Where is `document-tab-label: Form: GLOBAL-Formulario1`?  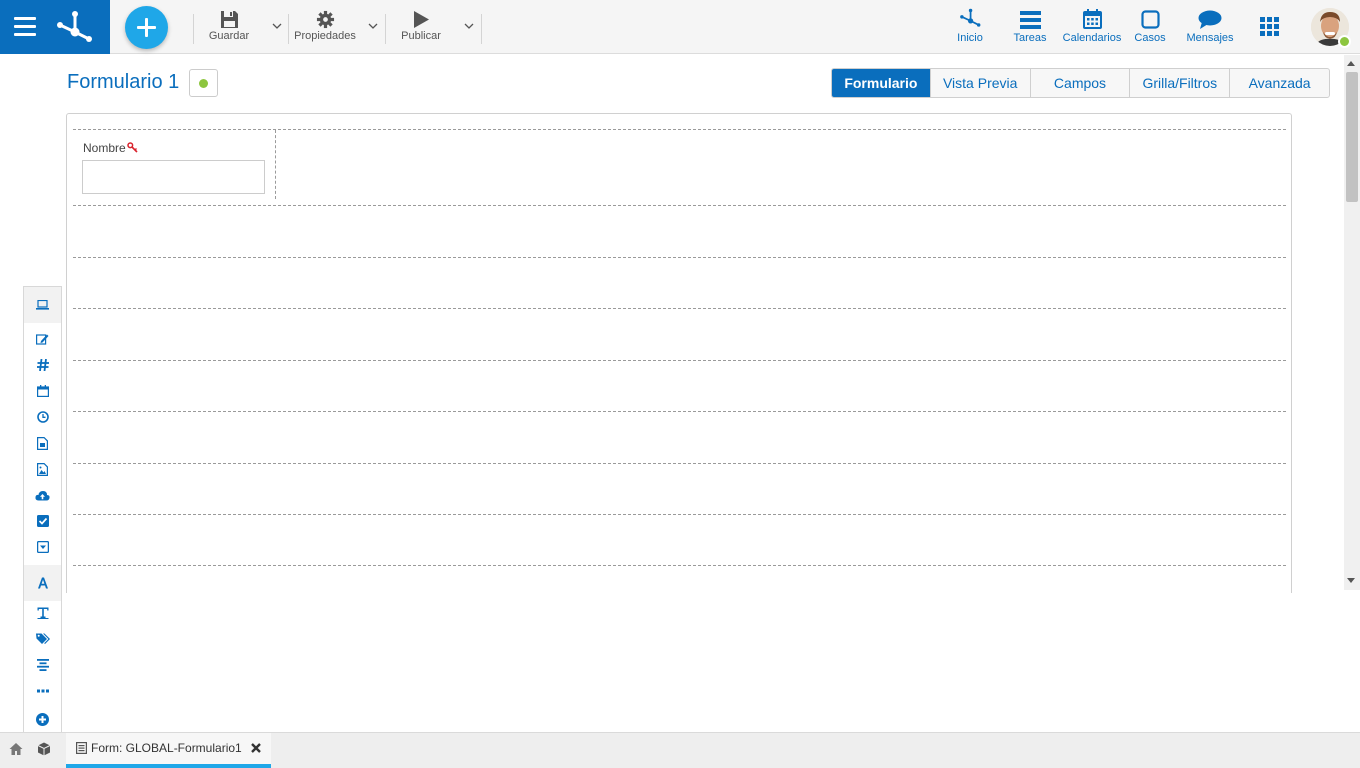 document-tab-label: Form: GLOBAL-Formulario1 is located at coordinates (166, 748).